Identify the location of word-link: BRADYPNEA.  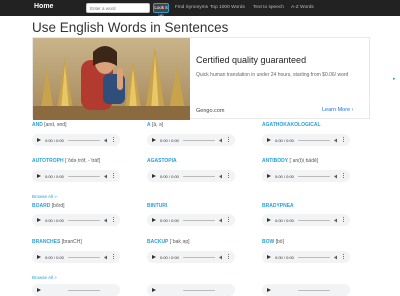
(278, 206).